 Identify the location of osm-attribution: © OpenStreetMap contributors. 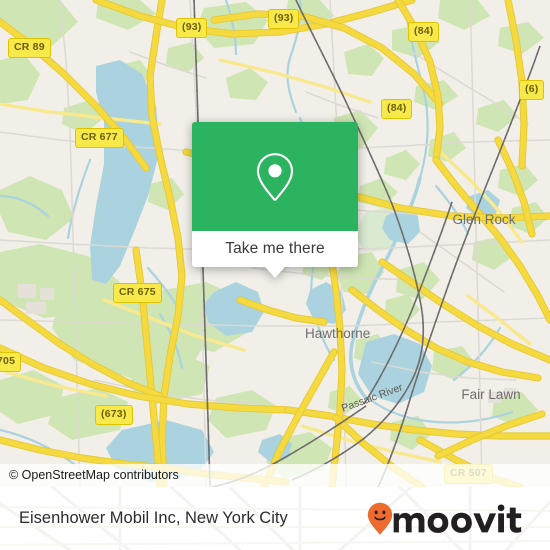
(275, 475).